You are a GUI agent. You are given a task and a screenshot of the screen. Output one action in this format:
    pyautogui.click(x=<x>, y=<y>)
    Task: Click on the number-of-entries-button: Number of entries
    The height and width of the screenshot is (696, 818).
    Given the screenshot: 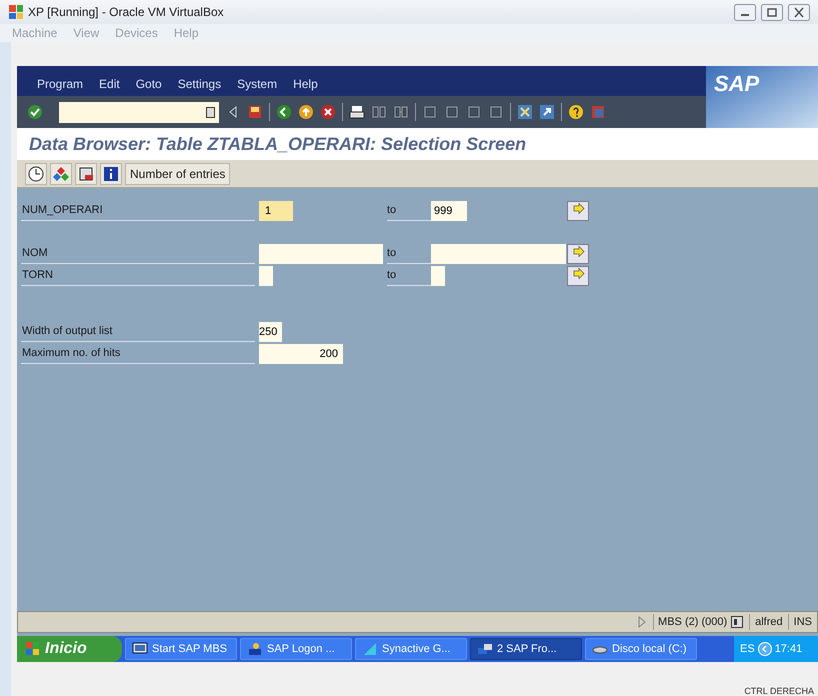 What is the action you would take?
    pyautogui.click(x=177, y=173)
    